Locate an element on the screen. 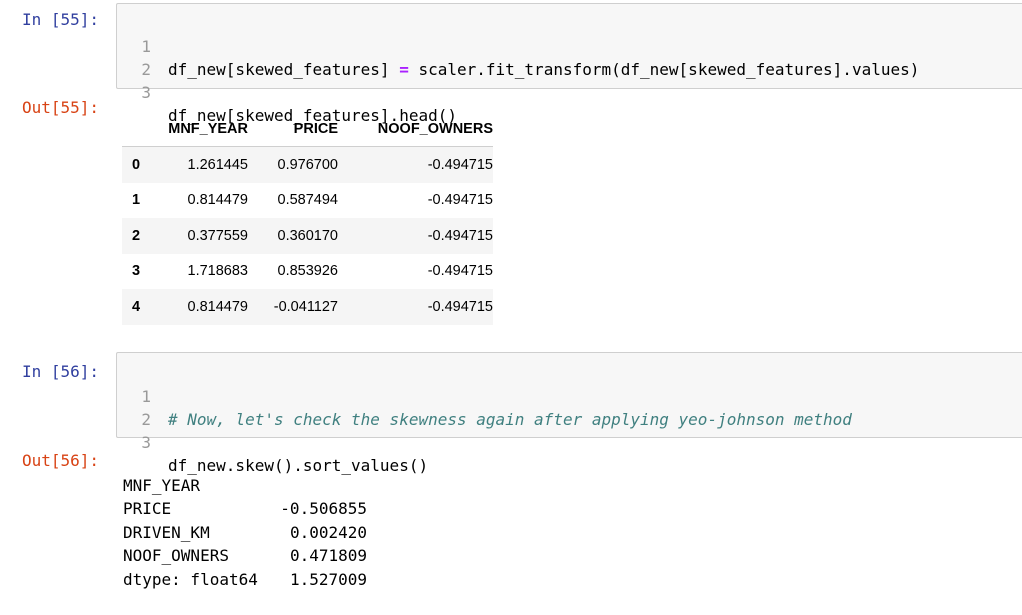 The image size is (1022, 615). row-index: 0 is located at coordinates (136, 164).